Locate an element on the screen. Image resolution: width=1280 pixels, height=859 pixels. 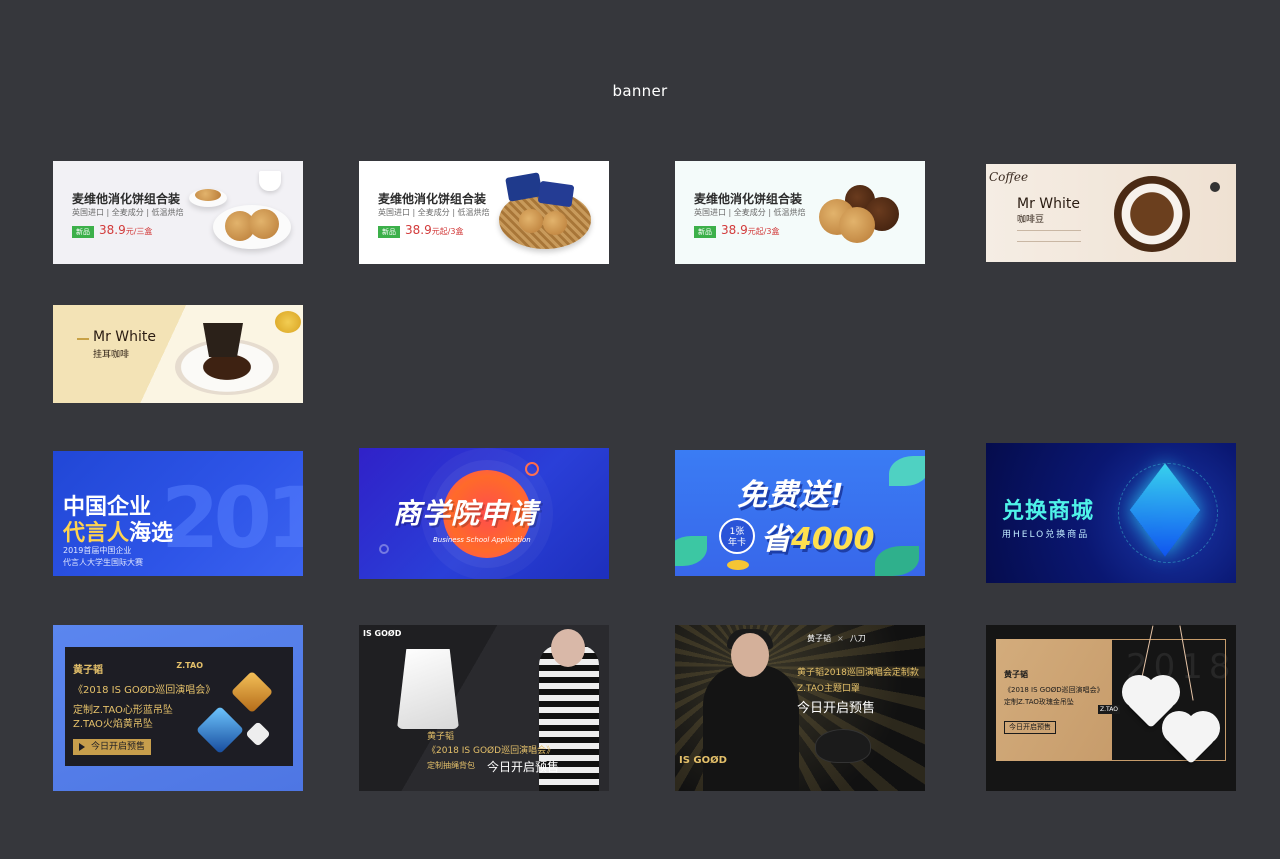
brand-logo: Z.TAO is located at coordinates (189, 665).